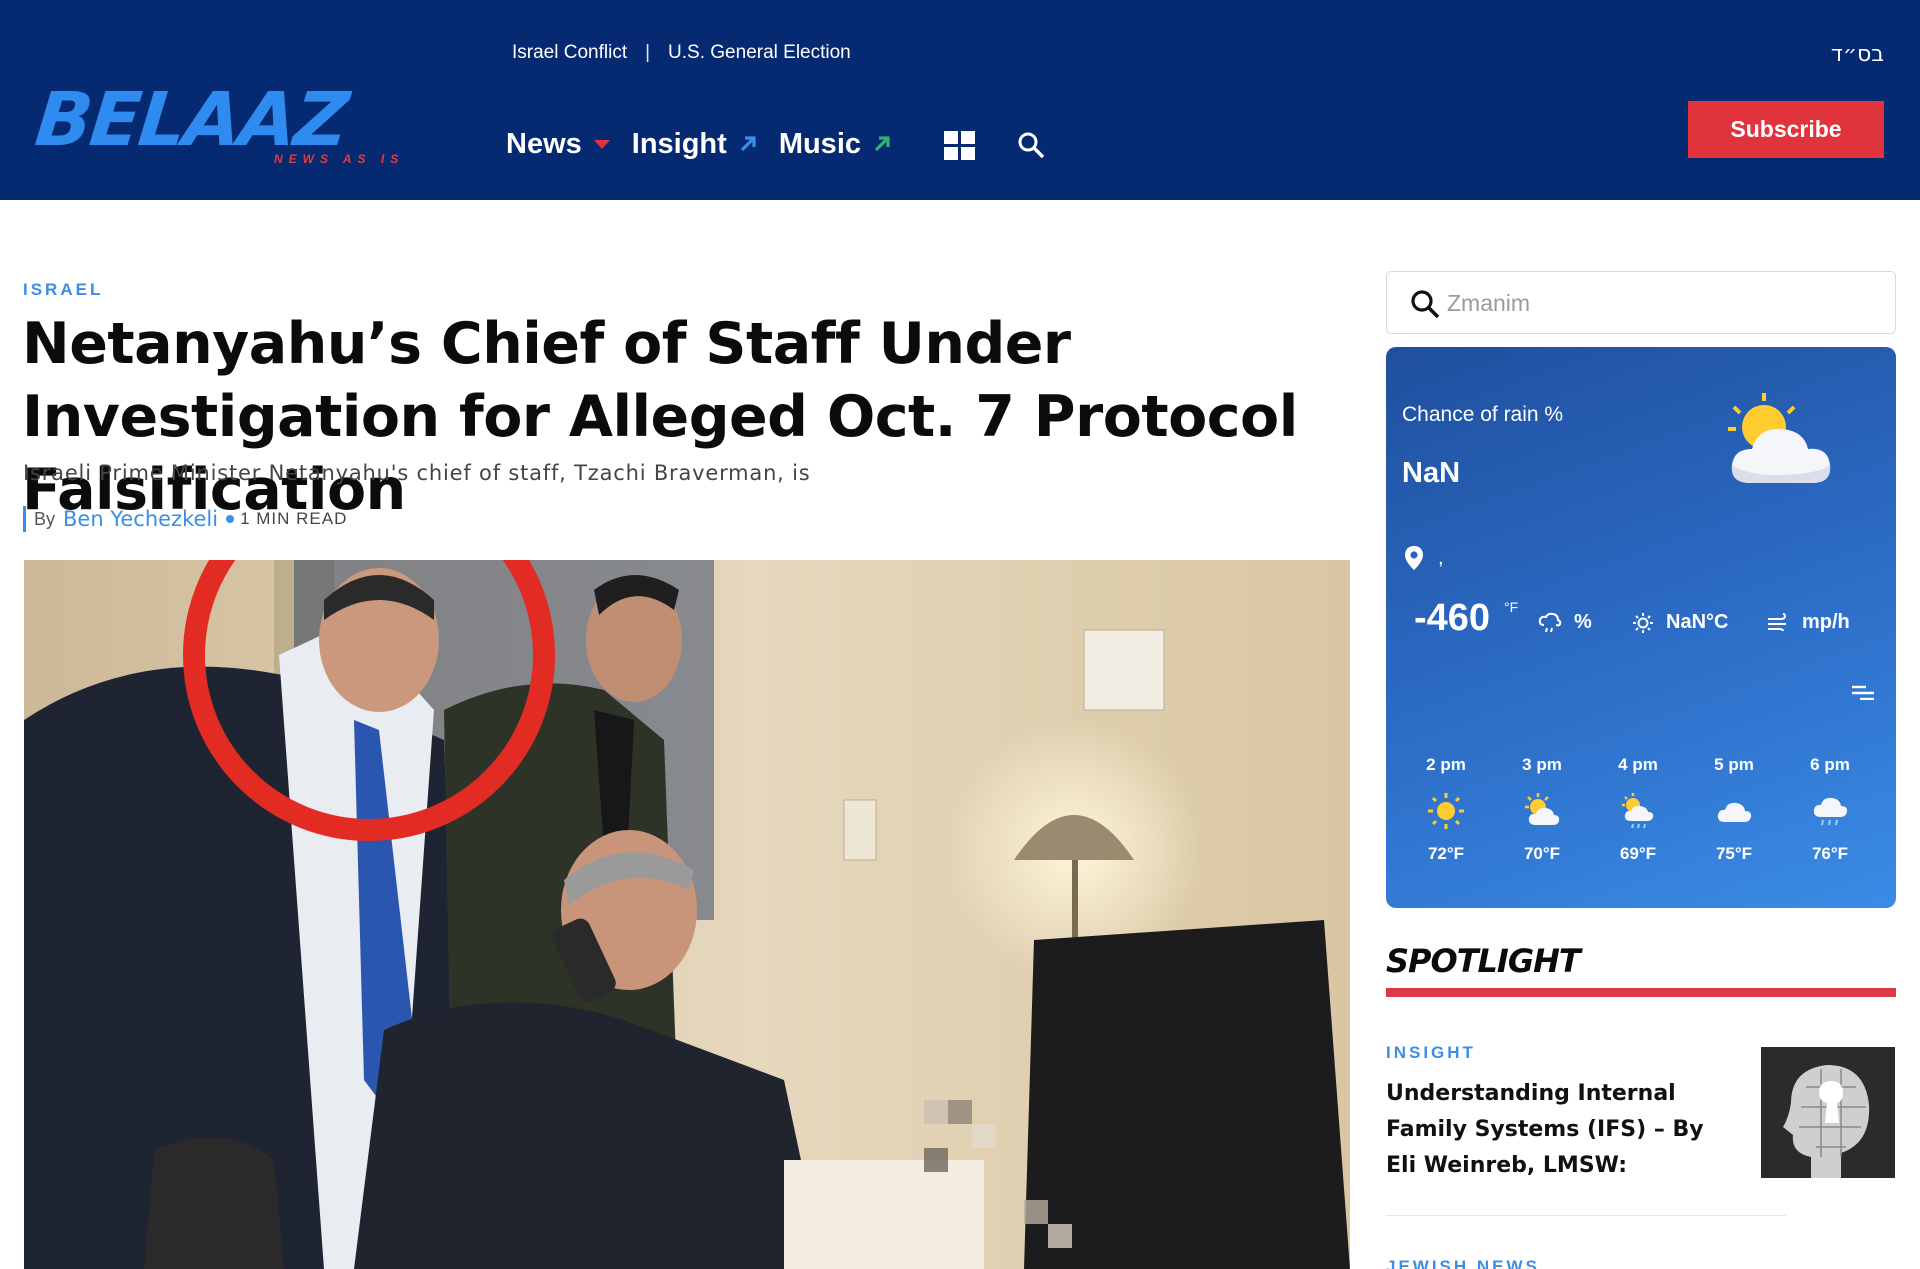  I want to click on zmanim-search-input, so click(1657, 303).